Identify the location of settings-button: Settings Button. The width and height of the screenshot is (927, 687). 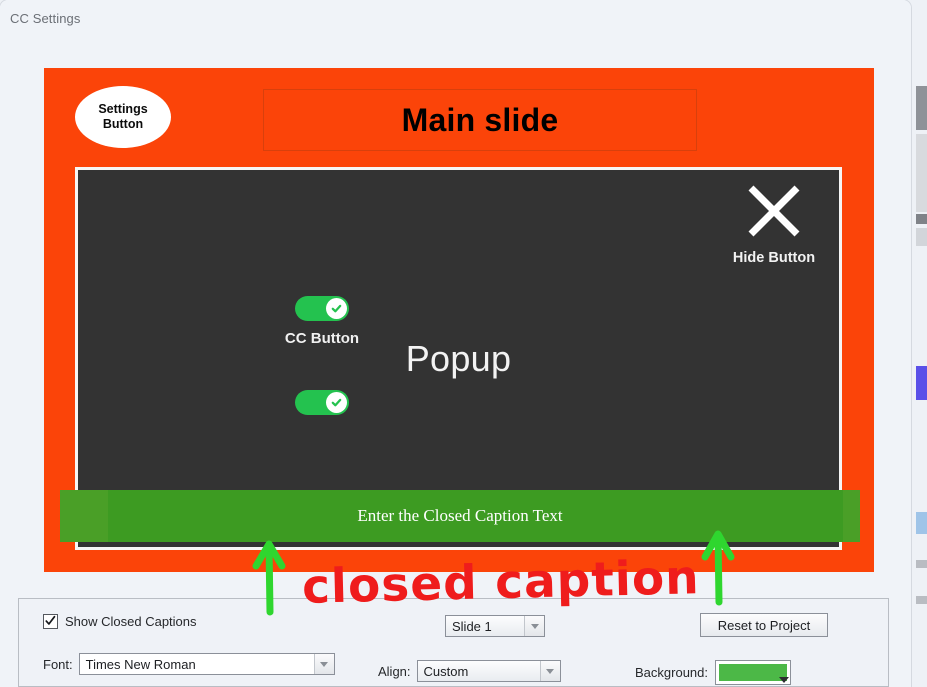
(123, 117).